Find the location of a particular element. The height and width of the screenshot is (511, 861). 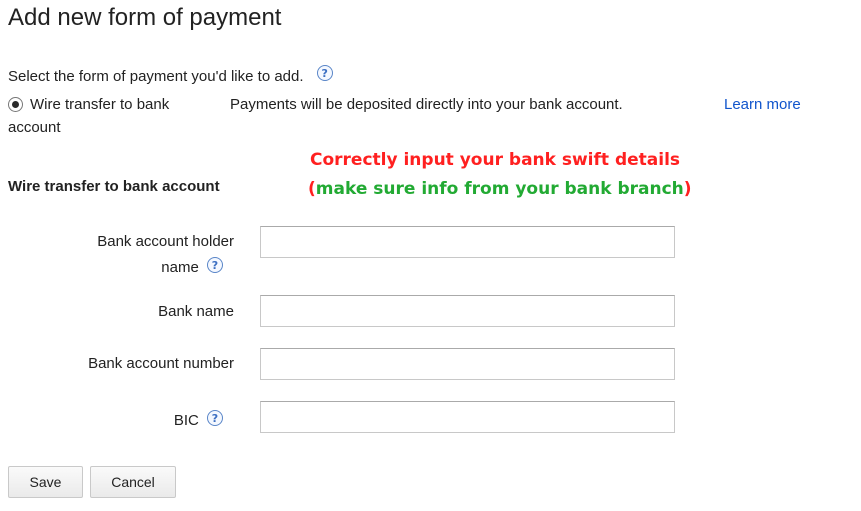

holder-name-label-text: name is located at coordinates (180, 267).